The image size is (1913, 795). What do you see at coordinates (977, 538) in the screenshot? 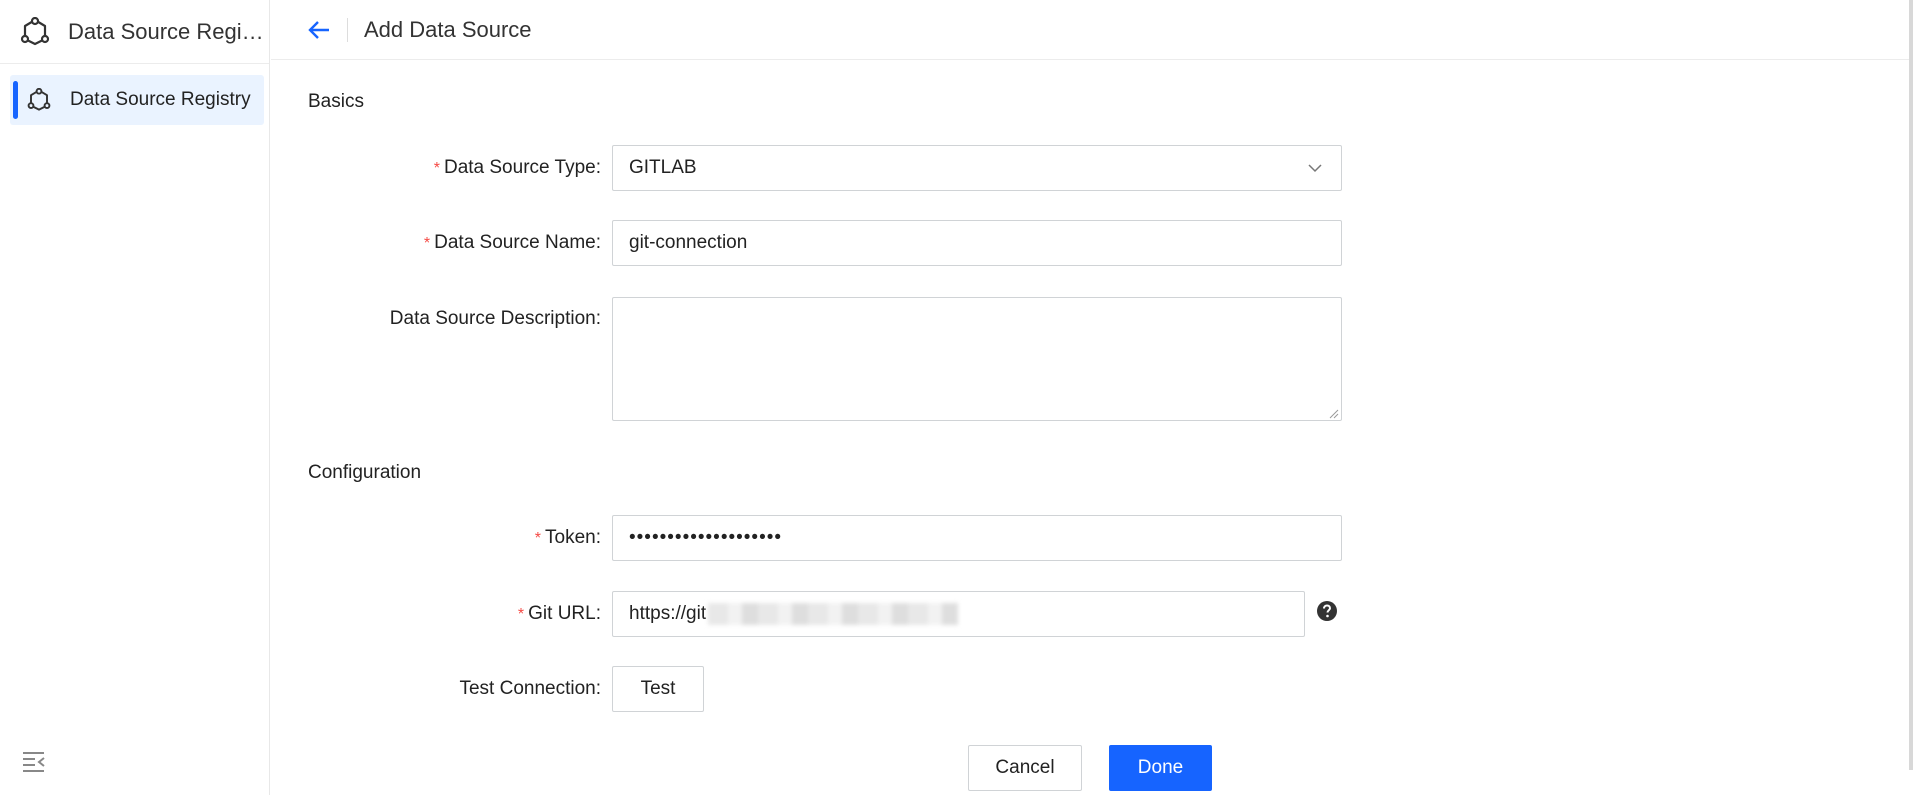
I see `token-input: ••••••••••••••••••••` at bounding box center [977, 538].